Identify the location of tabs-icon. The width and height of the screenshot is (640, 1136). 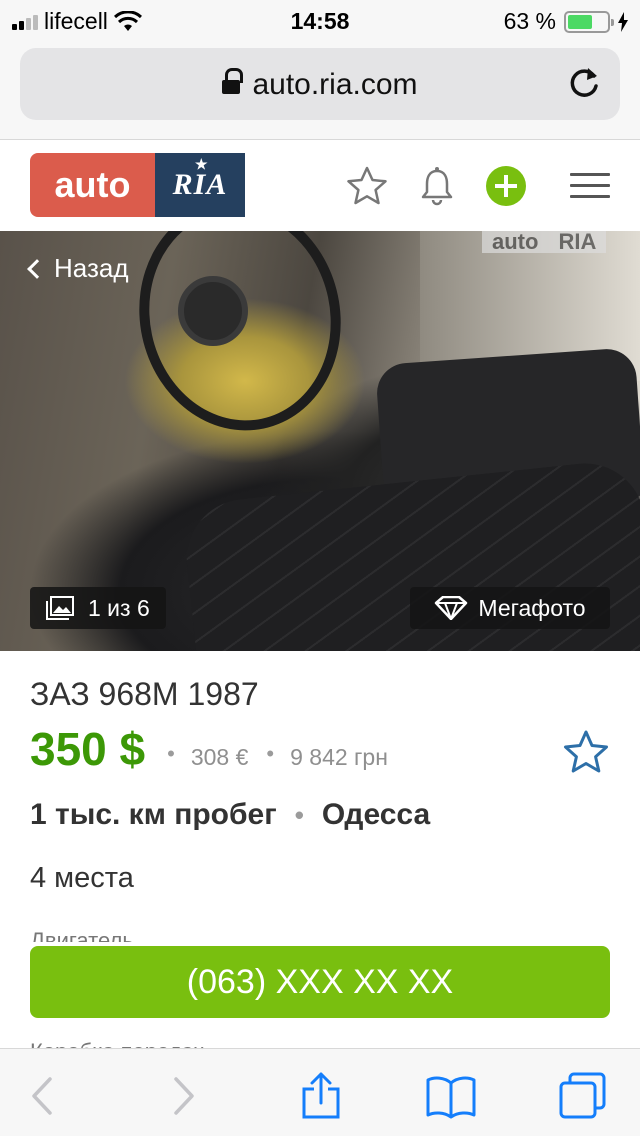
(583, 1096).